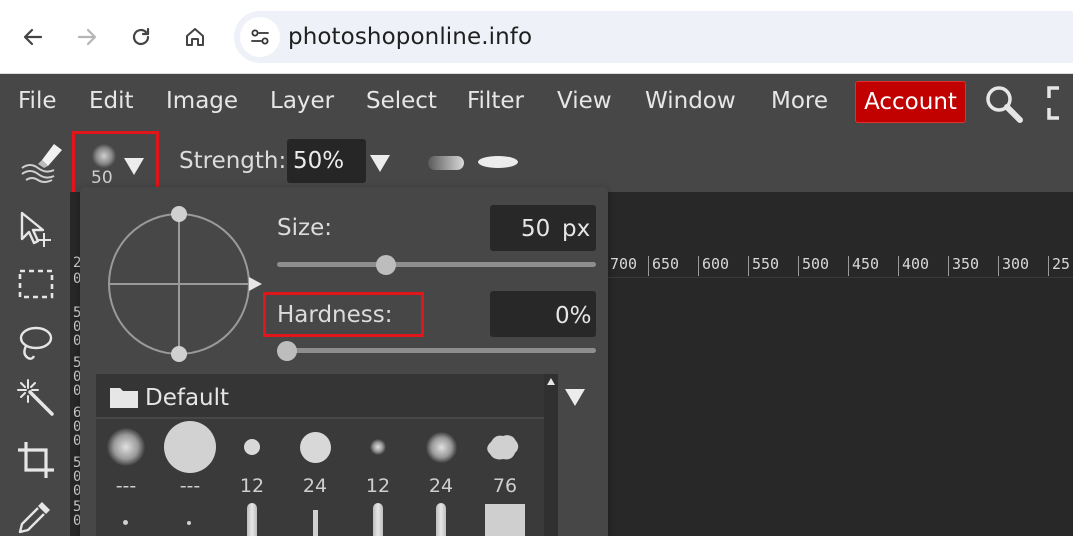 This screenshot has width=1073, height=536. I want to click on brush-preset-label: ---, so click(190, 486).